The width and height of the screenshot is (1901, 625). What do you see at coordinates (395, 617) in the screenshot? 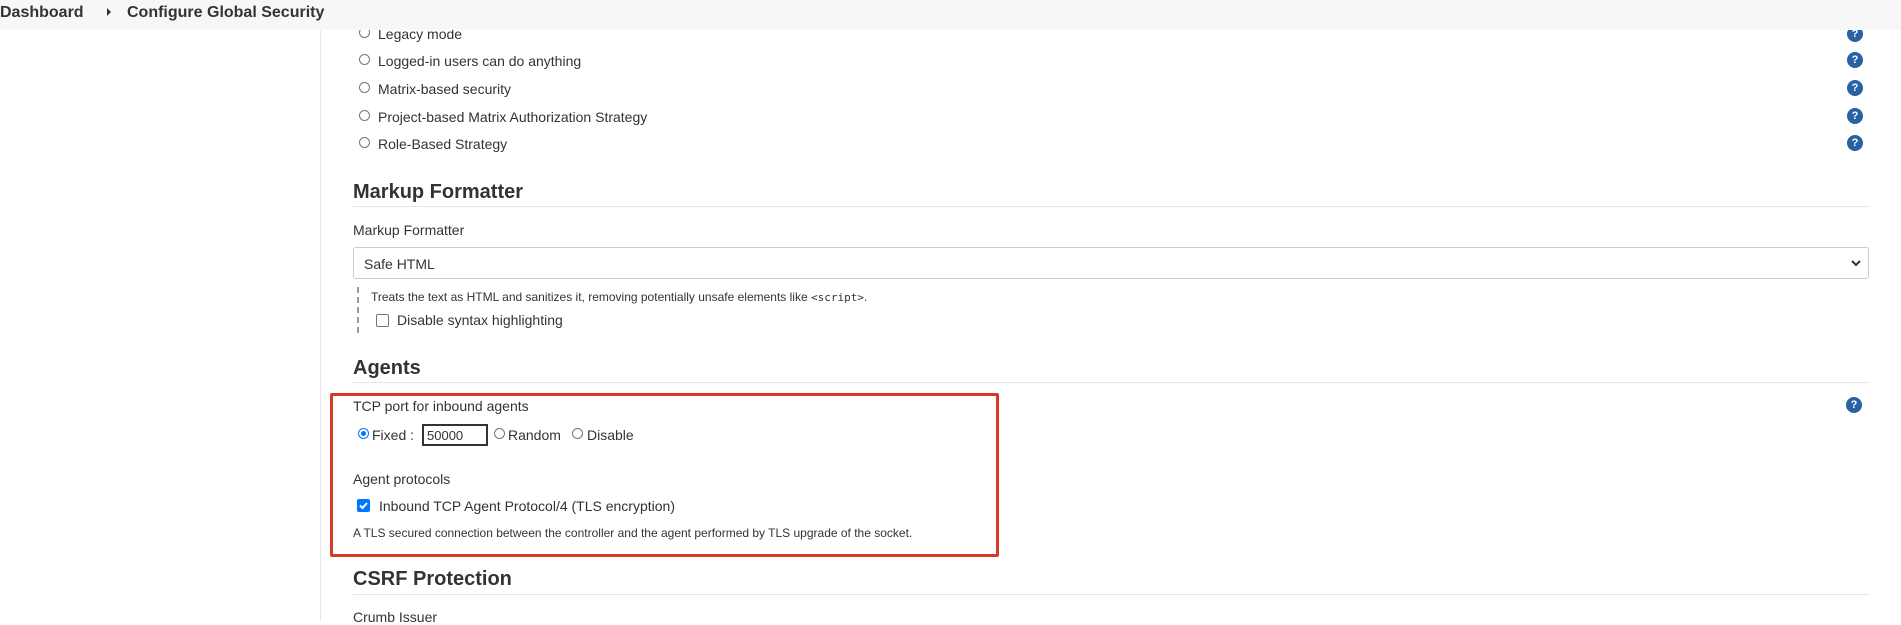
I see `crumb-issuer-label: Crumb Issuer` at bounding box center [395, 617].